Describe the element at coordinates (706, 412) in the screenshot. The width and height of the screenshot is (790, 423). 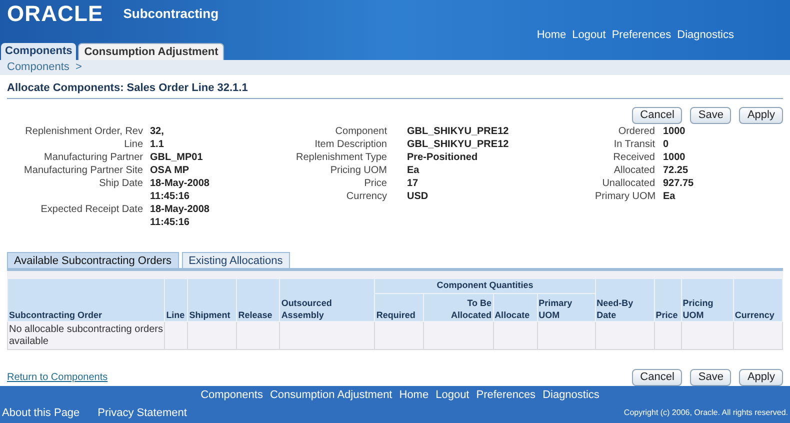
I see `copyright-text: Copyright (c) 2006, Oracle. All rights reserved.` at that location.